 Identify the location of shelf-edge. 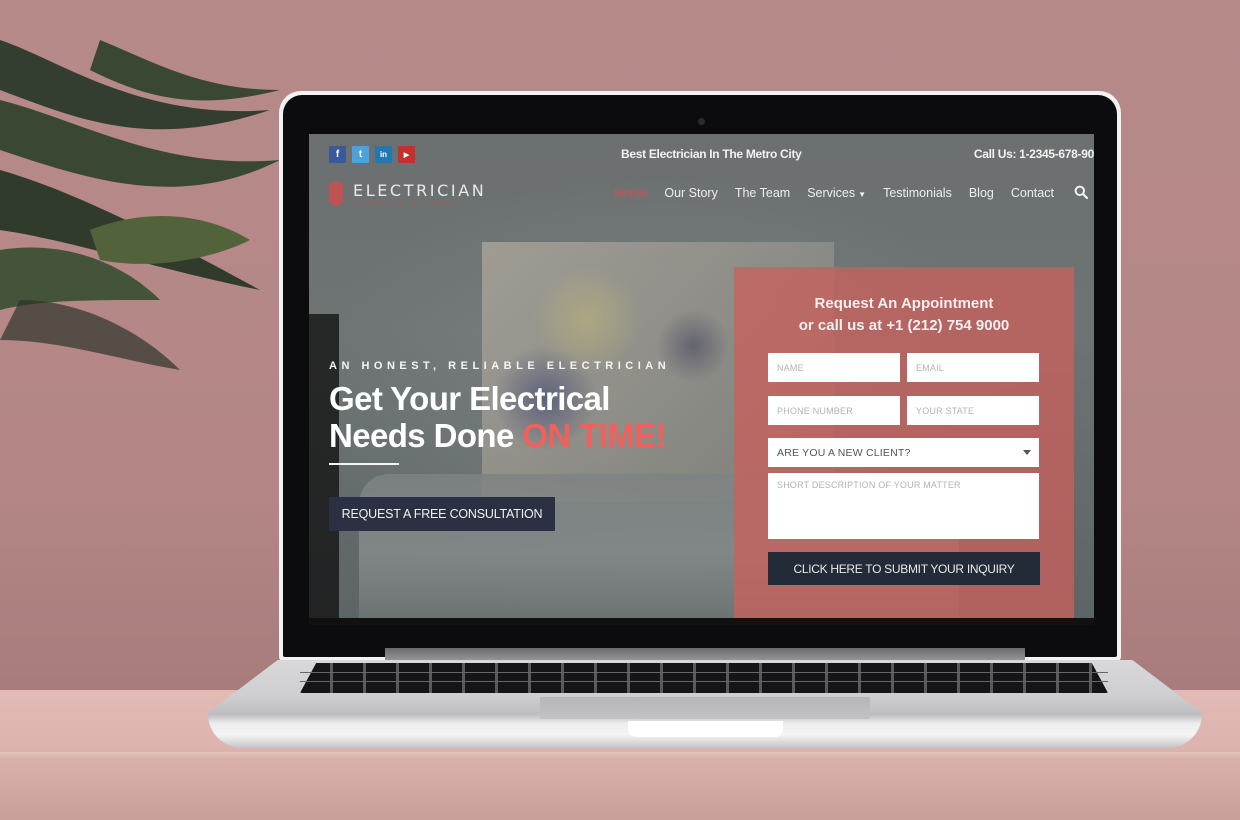
(620, 756).